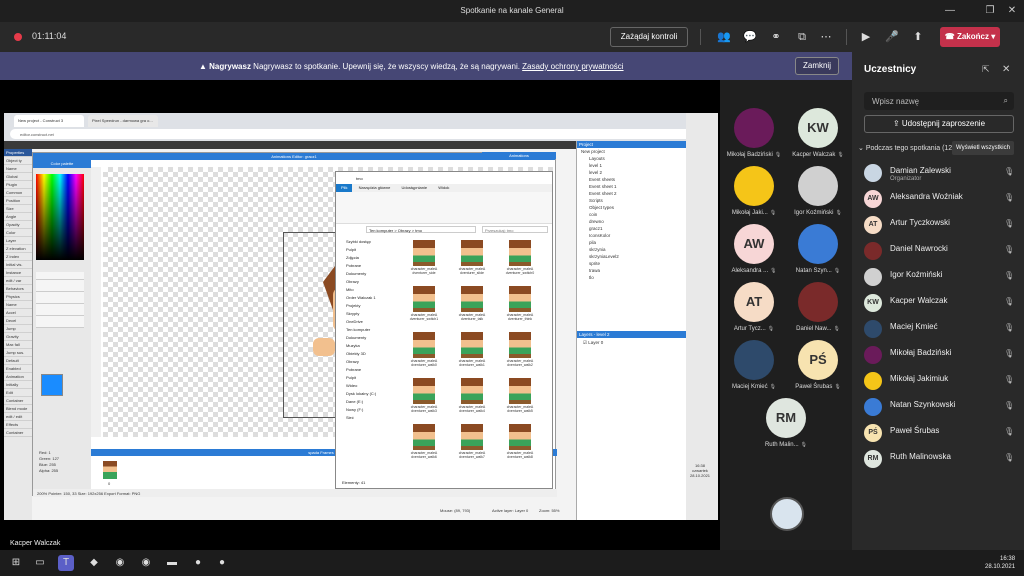  What do you see at coordinates (96, 302) in the screenshot?
I see `drawing-tools` at bounding box center [96, 302].